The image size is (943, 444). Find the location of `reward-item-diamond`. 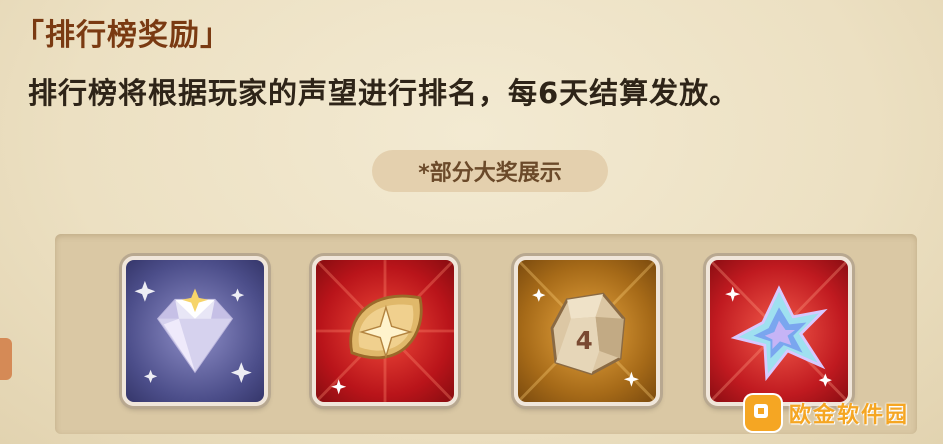

reward-item-diamond is located at coordinates (195, 331).